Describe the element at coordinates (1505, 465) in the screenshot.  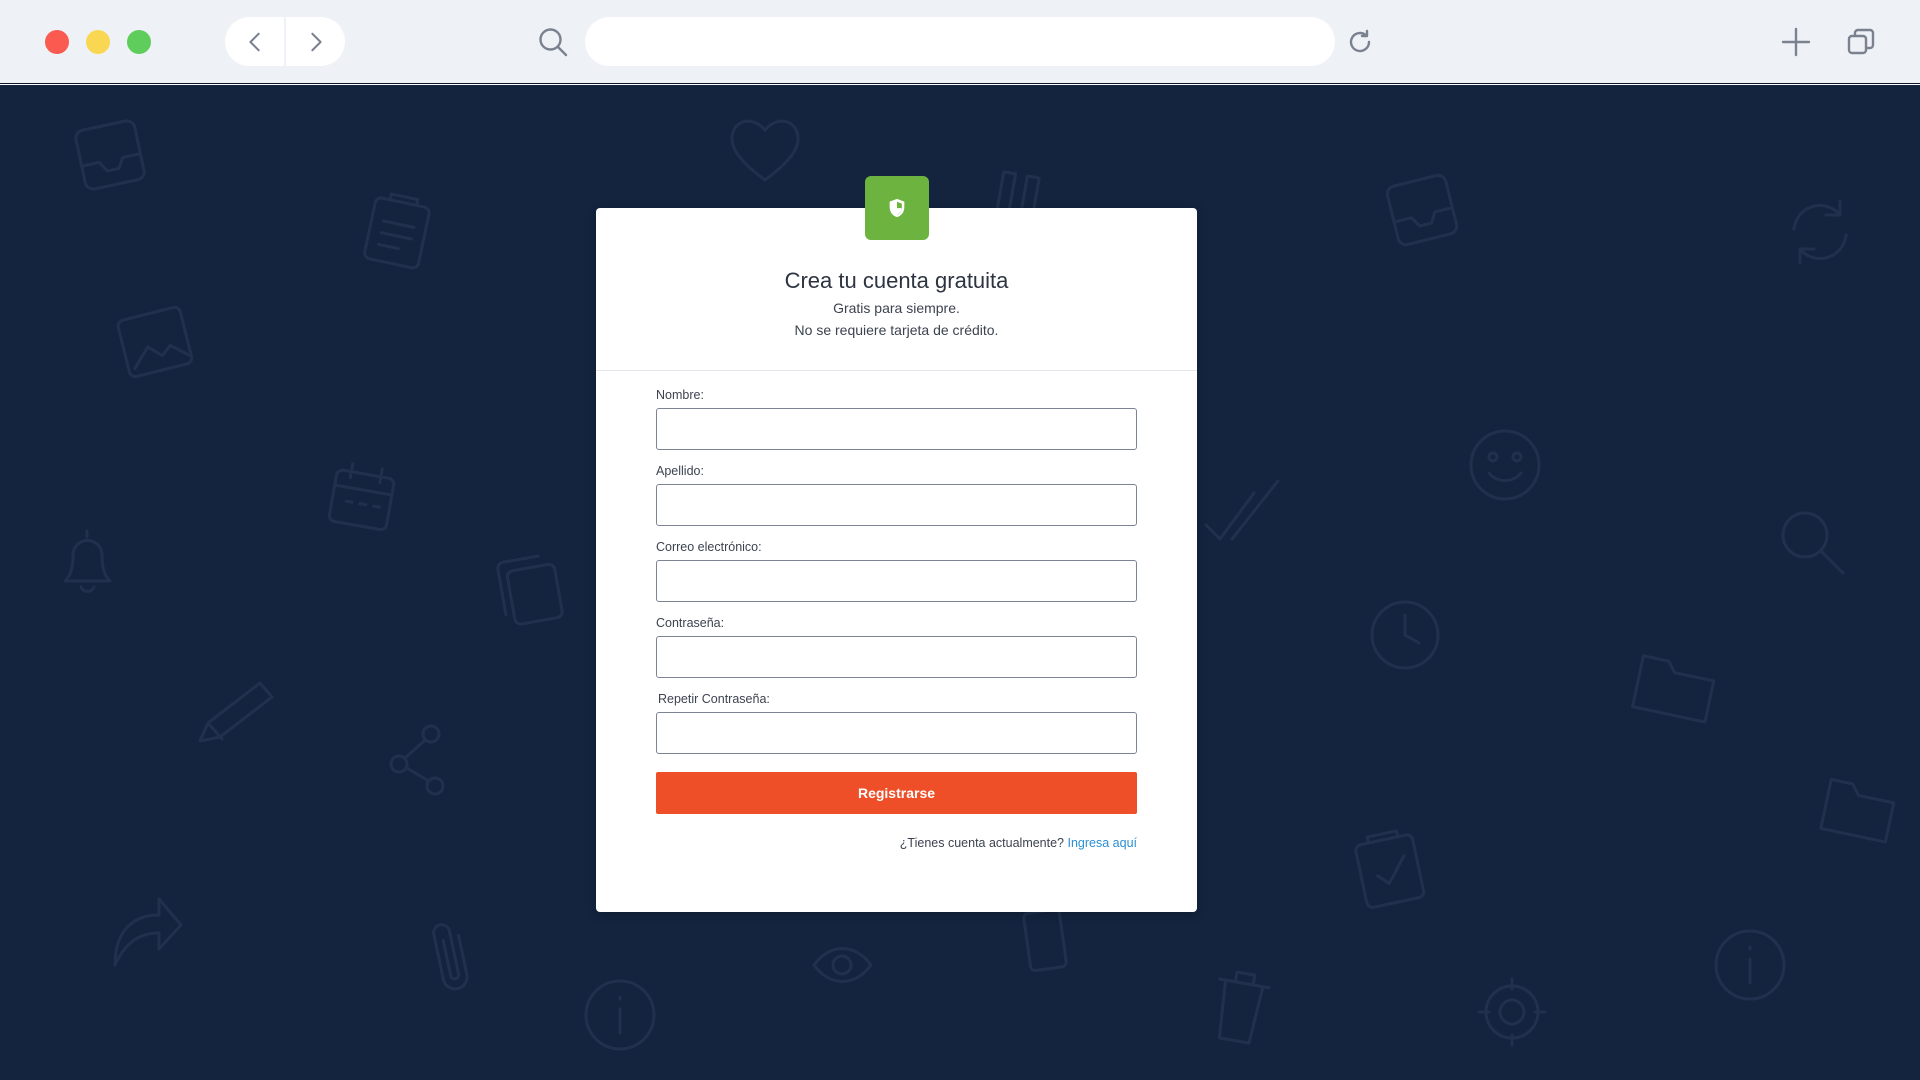
I see `smile-icon` at that location.